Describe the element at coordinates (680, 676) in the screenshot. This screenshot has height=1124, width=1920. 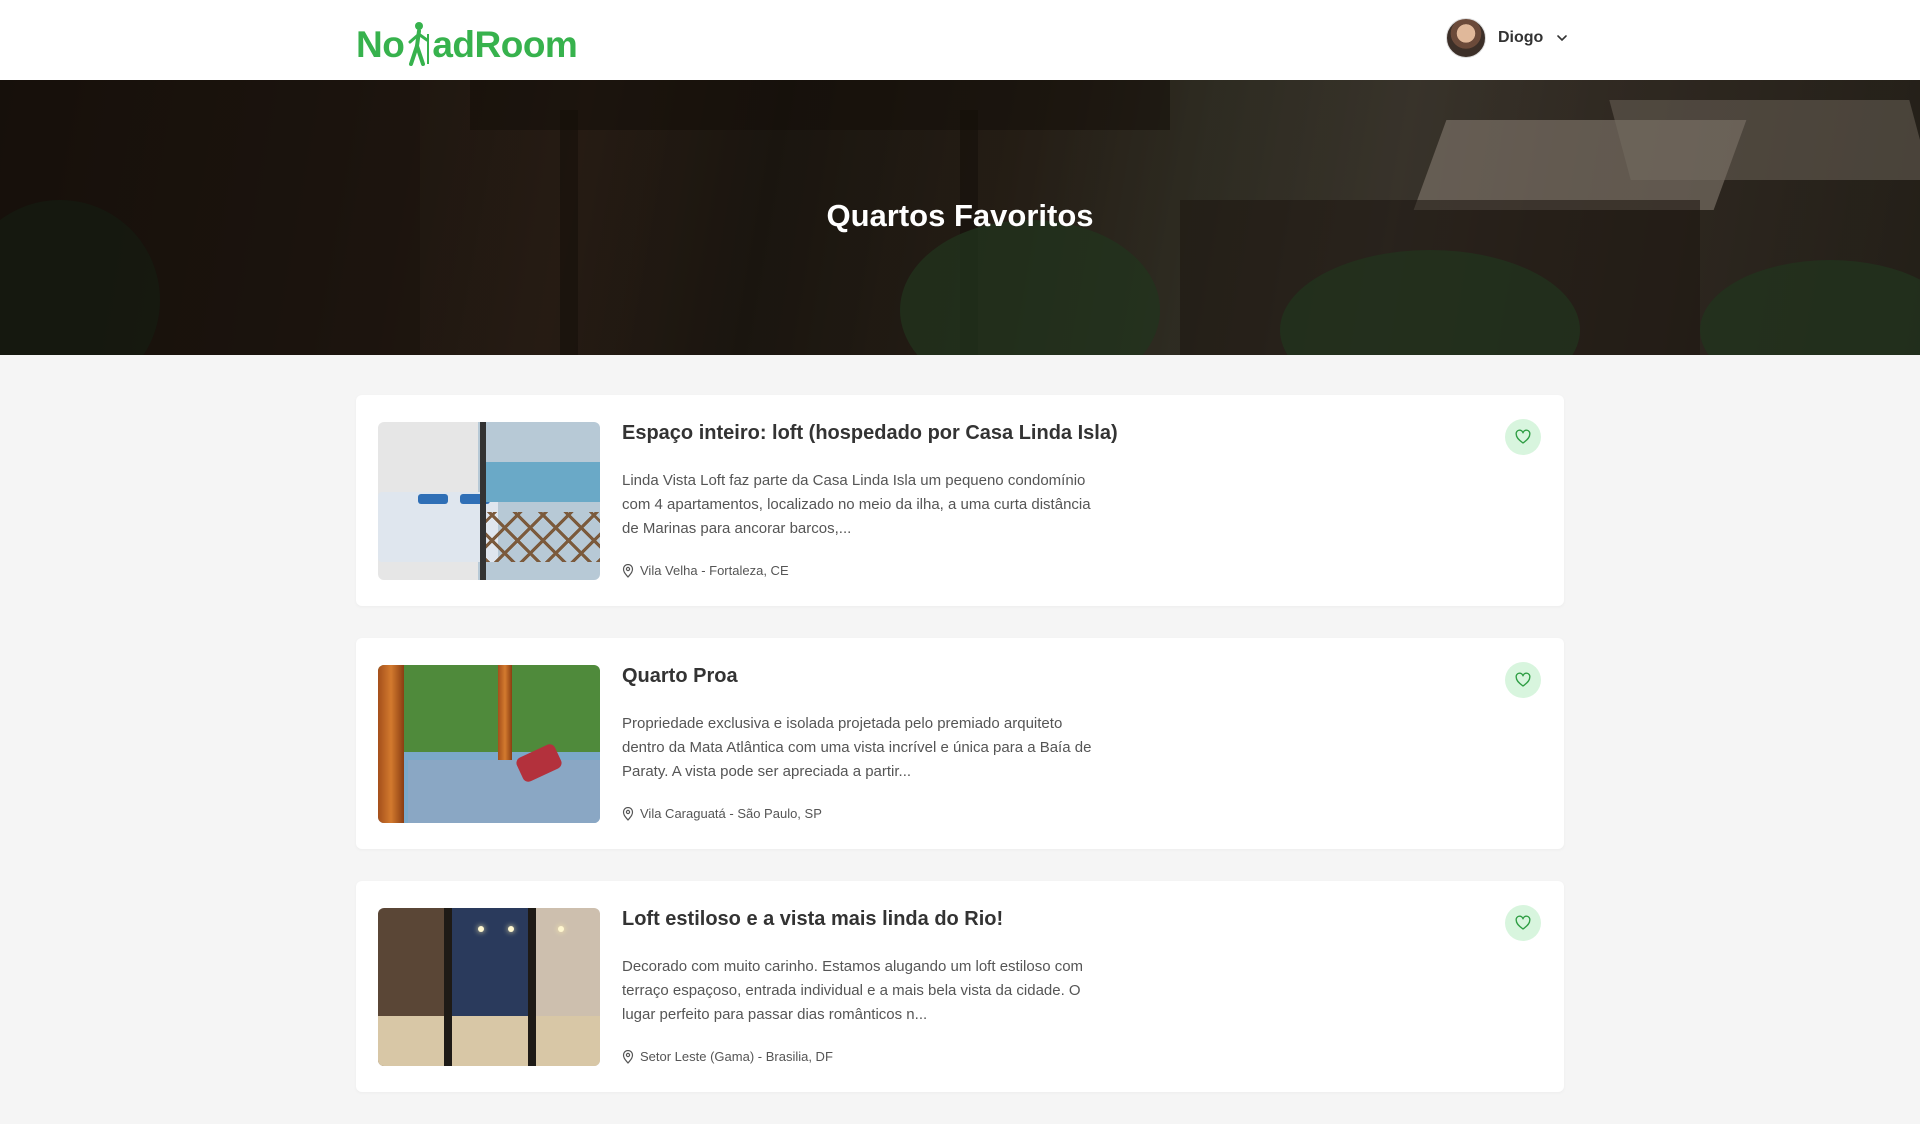
I see `room-title: Quarto Proa` at that location.